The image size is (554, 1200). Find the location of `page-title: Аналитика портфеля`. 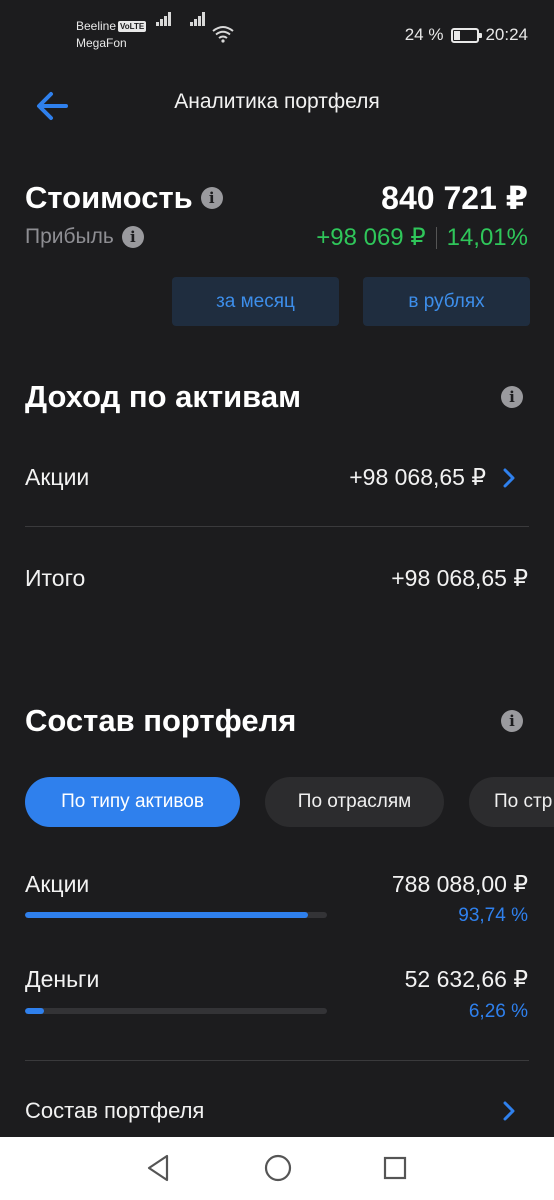

page-title: Аналитика портфеля is located at coordinates (277, 101).